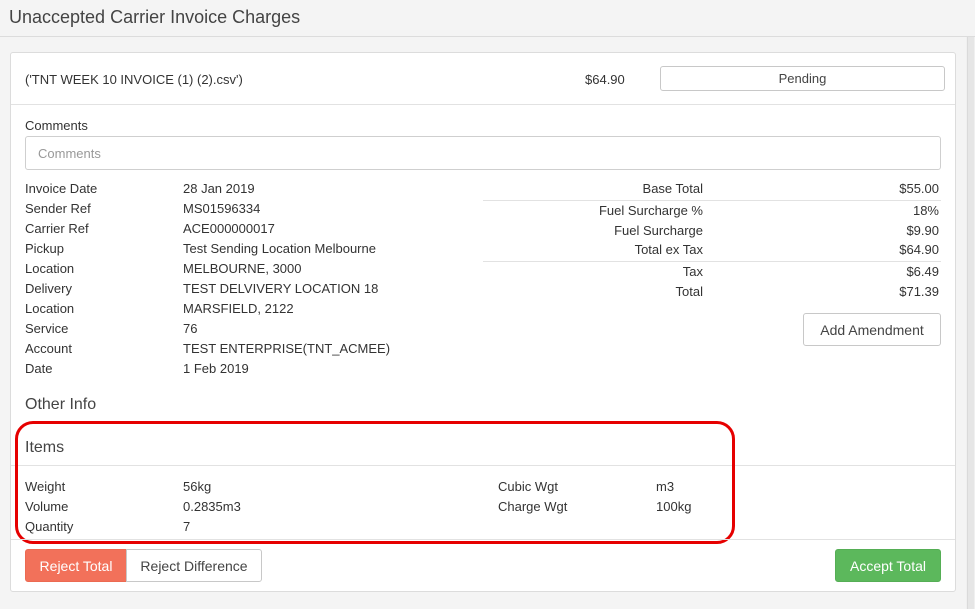  Describe the element at coordinates (76, 565) in the screenshot. I see `reject-total-button: Reject Total` at that location.